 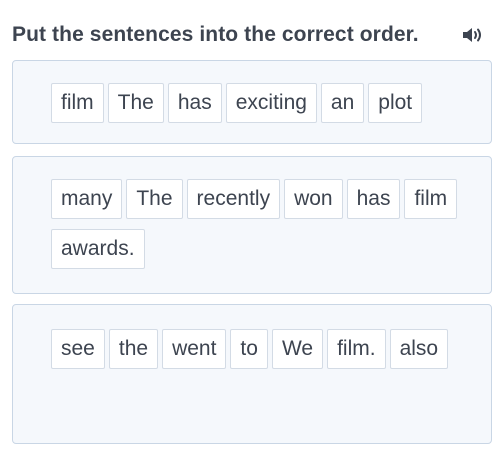 I want to click on word-chip: awards., so click(x=98, y=249).